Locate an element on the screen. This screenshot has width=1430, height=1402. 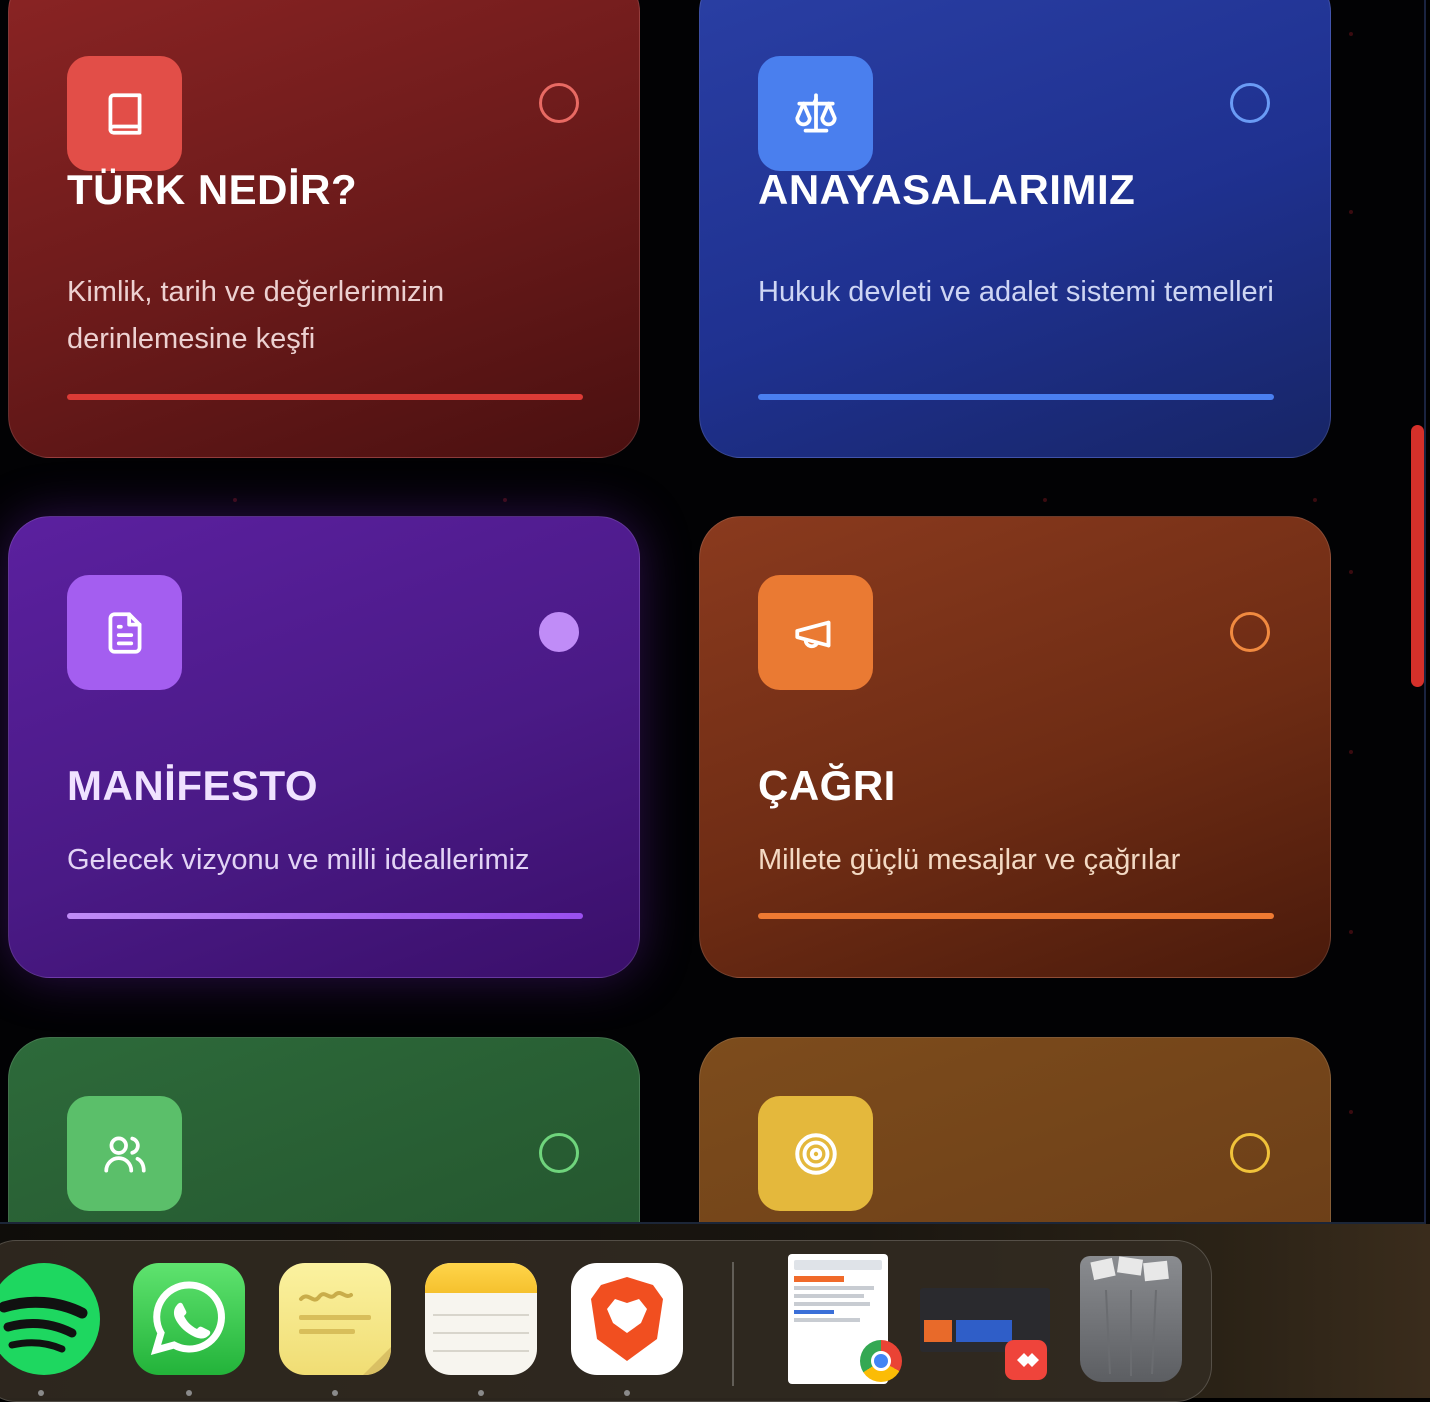
target-icon is located at coordinates (815, 1153).